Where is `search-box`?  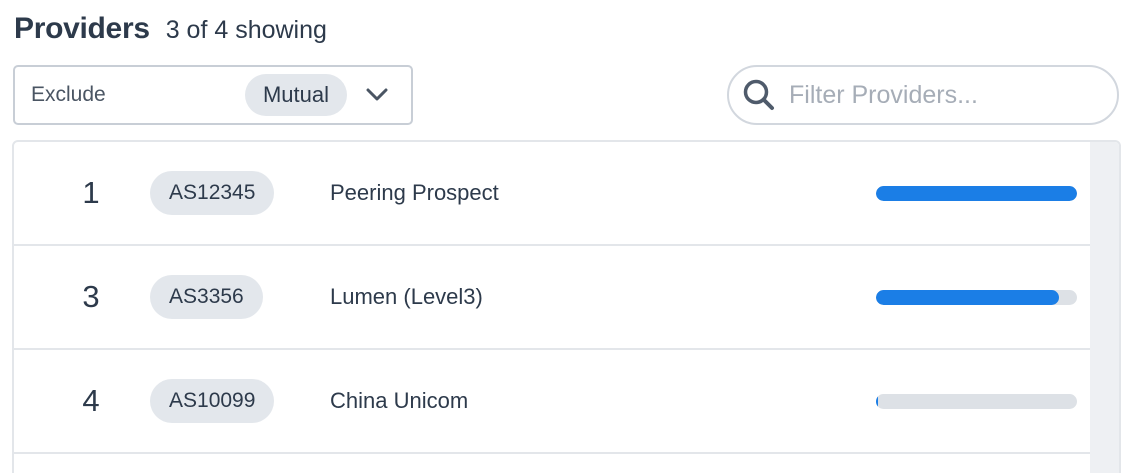
search-box is located at coordinates (923, 95).